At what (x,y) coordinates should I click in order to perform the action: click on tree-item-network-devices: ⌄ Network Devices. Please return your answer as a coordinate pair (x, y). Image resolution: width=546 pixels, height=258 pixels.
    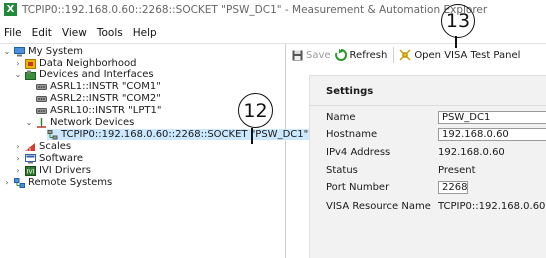
    Looking at the image, I should click on (80, 122).